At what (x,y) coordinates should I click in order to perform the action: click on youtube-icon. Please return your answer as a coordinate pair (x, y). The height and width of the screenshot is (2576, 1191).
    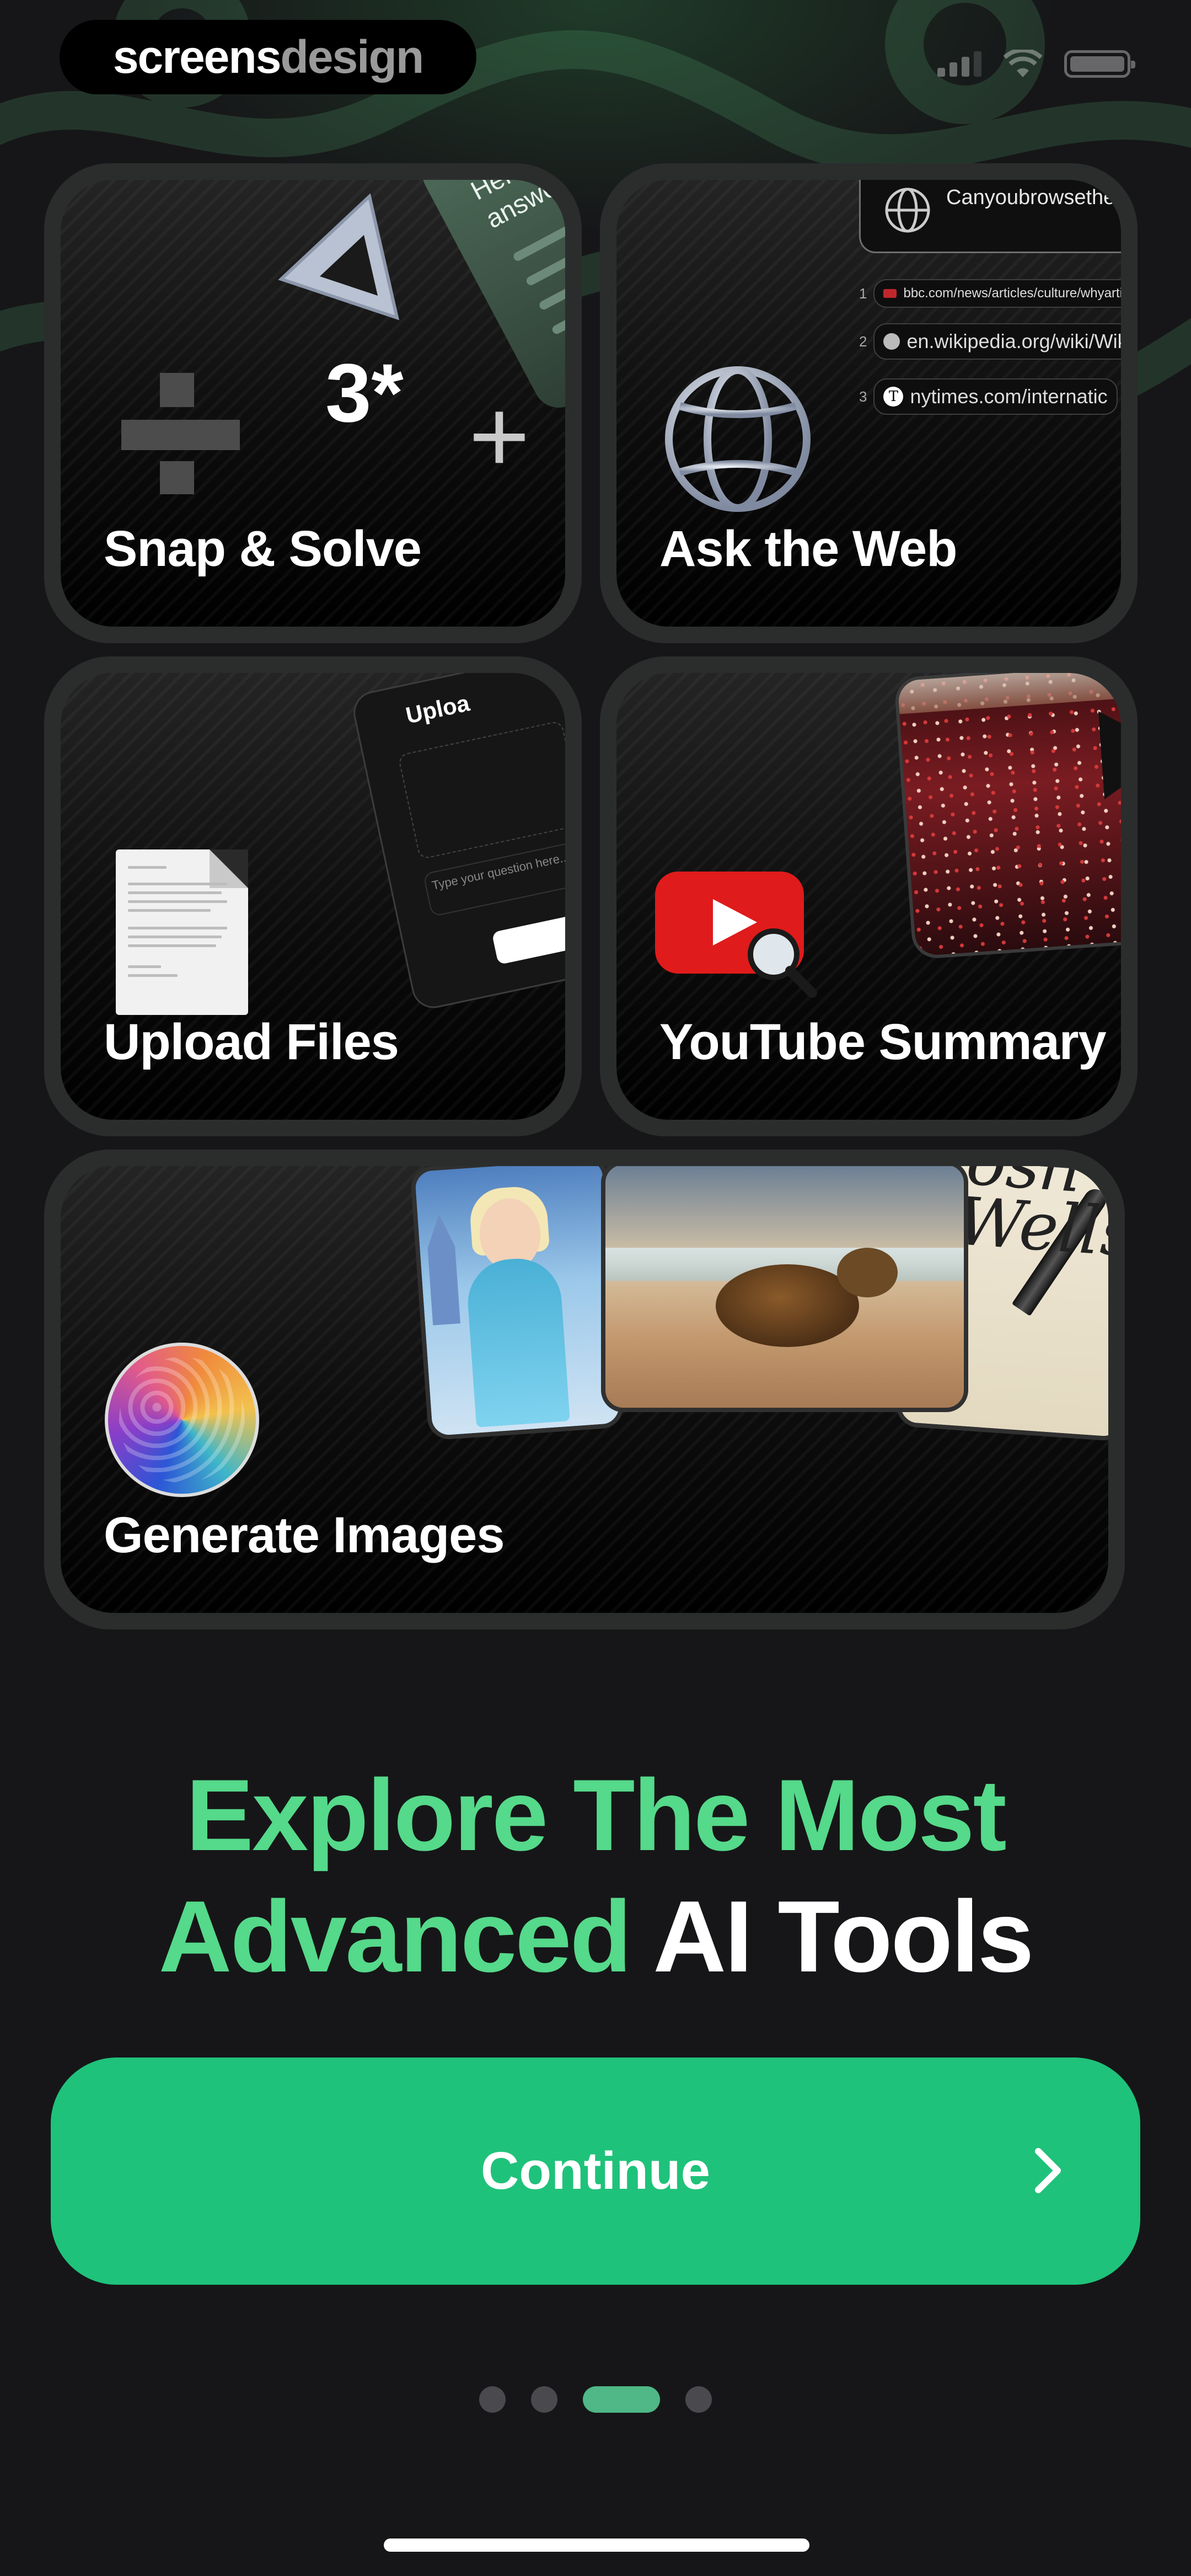
    Looking at the image, I should click on (736, 935).